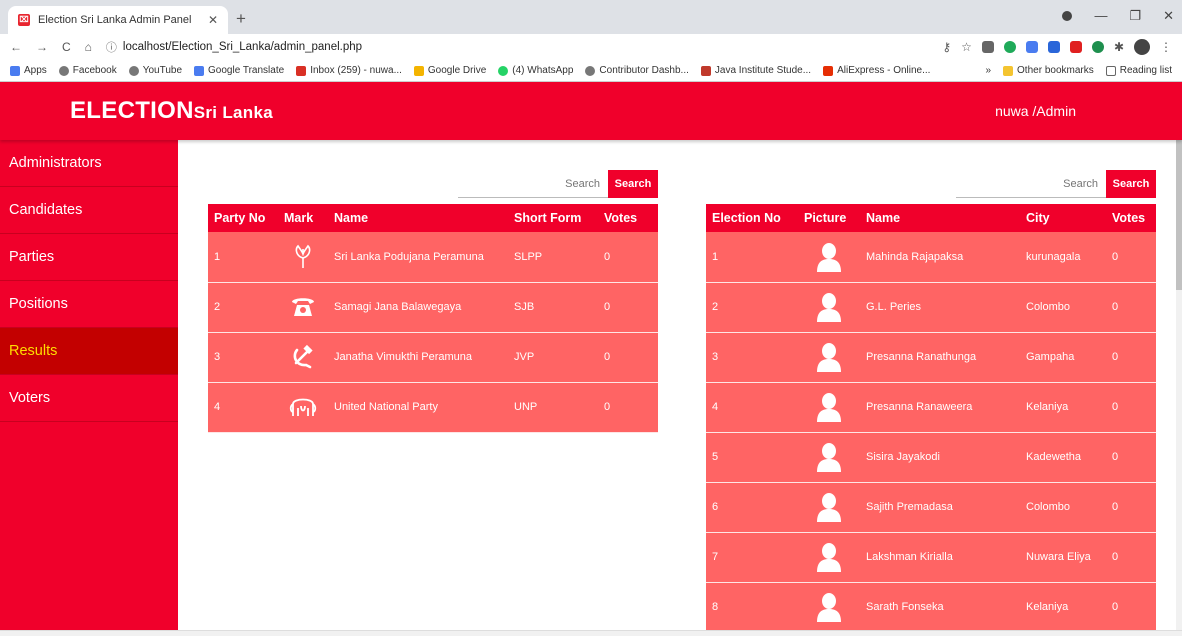 The image size is (1182, 636). Describe the element at coordinates (1131, 184) in the screenshot. I see `candidates-search-button: Search` at that location.